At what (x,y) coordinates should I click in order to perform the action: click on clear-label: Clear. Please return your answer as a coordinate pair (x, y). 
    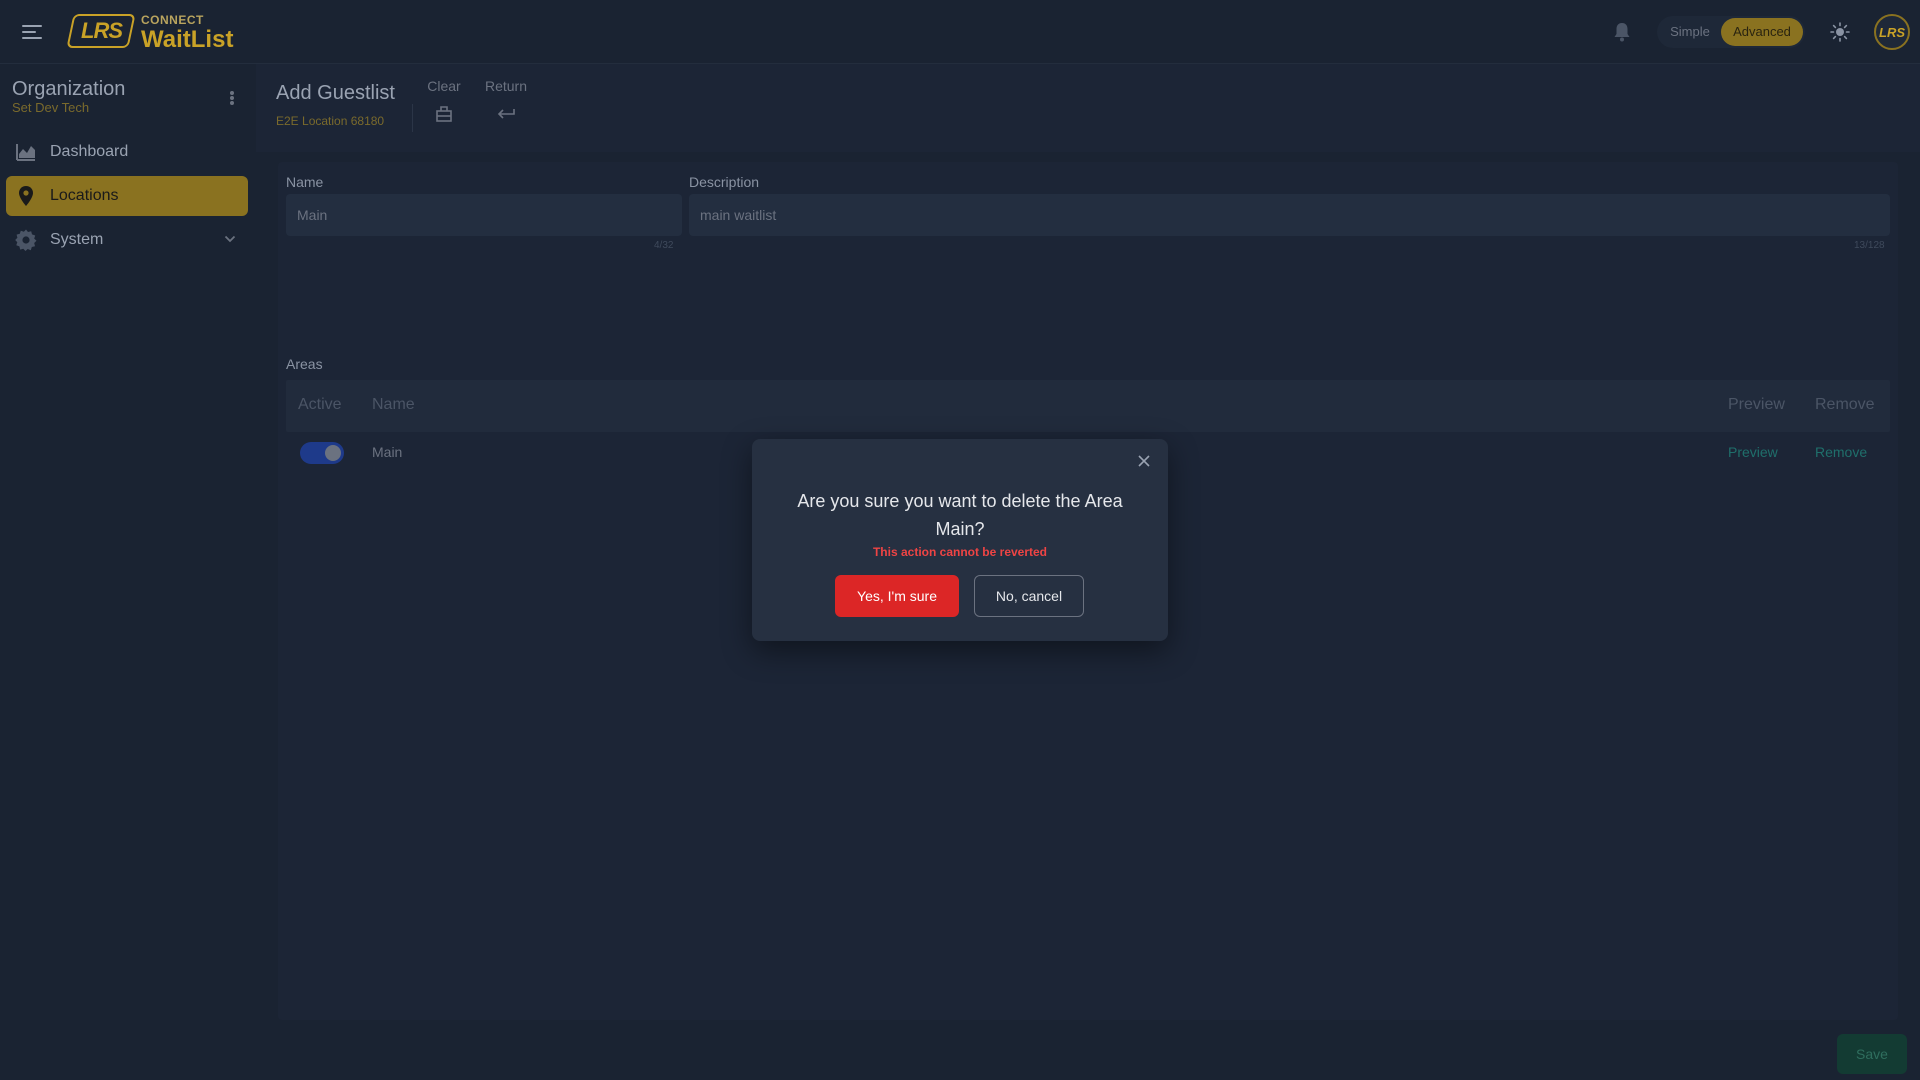
    Looking at the image, I should click on (444, 86).